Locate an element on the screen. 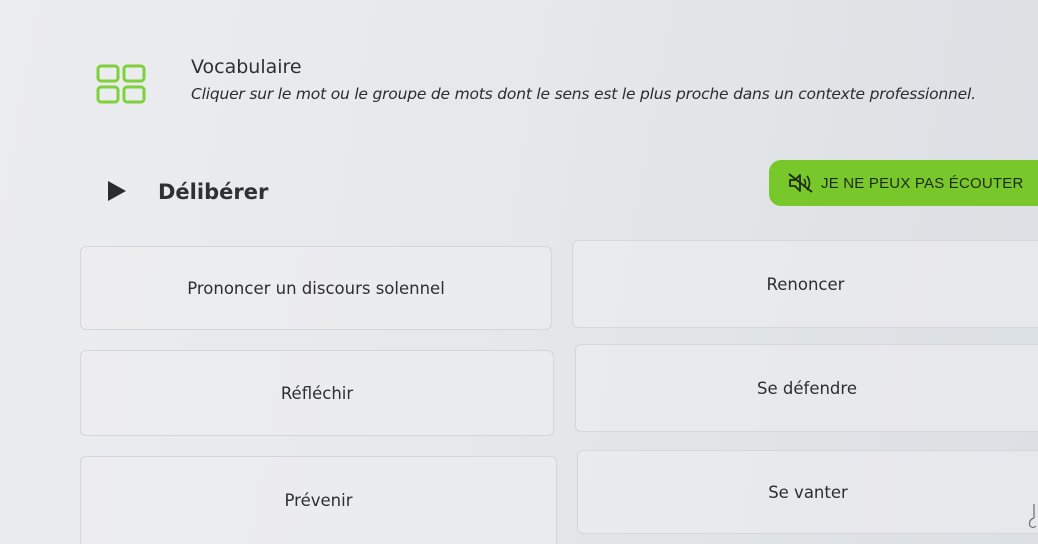  cursor-icon is located at coordinates (1032, 516).